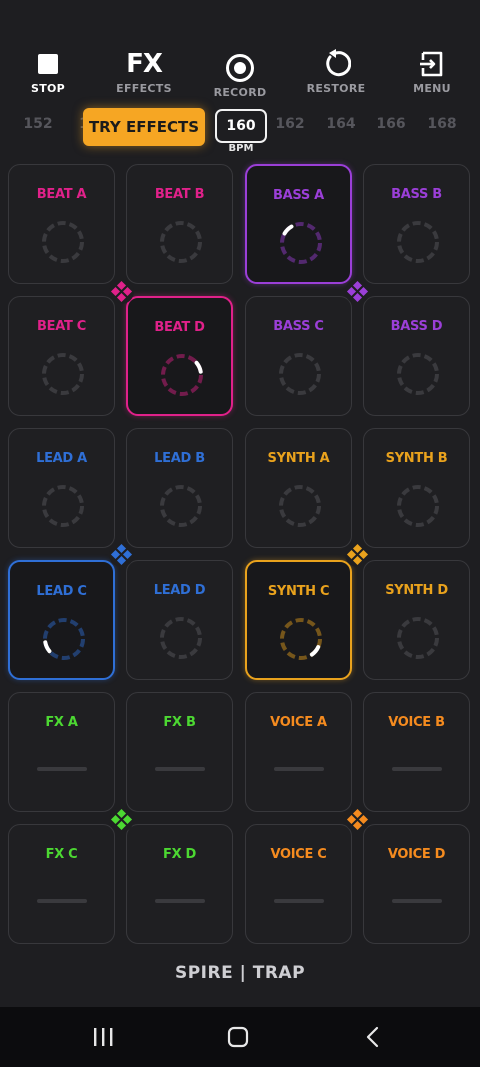 The image size is (480, 1067). I want to click on pad-beat-d: BEAT D, so click(179, 356).